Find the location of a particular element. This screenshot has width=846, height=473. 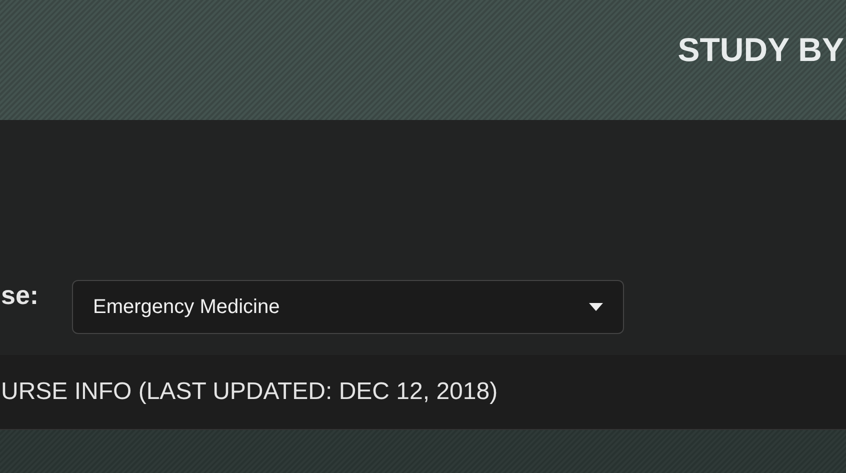

page-title: STUDY BY is located at coordinates (761, 49).